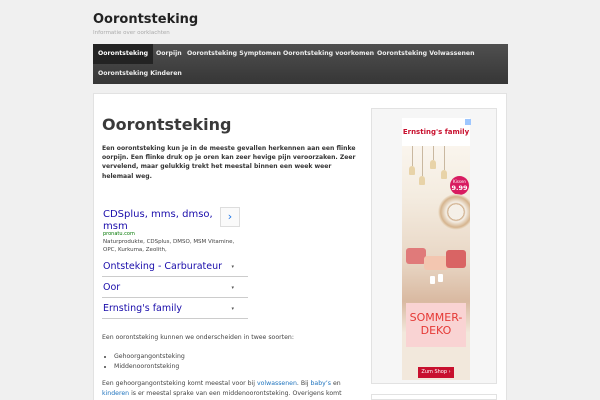 The image size is (600, 400). Describe the element at coordinates (149, 367) in the screenshot. I see `list-item: Middenoorontsteking` at that location.